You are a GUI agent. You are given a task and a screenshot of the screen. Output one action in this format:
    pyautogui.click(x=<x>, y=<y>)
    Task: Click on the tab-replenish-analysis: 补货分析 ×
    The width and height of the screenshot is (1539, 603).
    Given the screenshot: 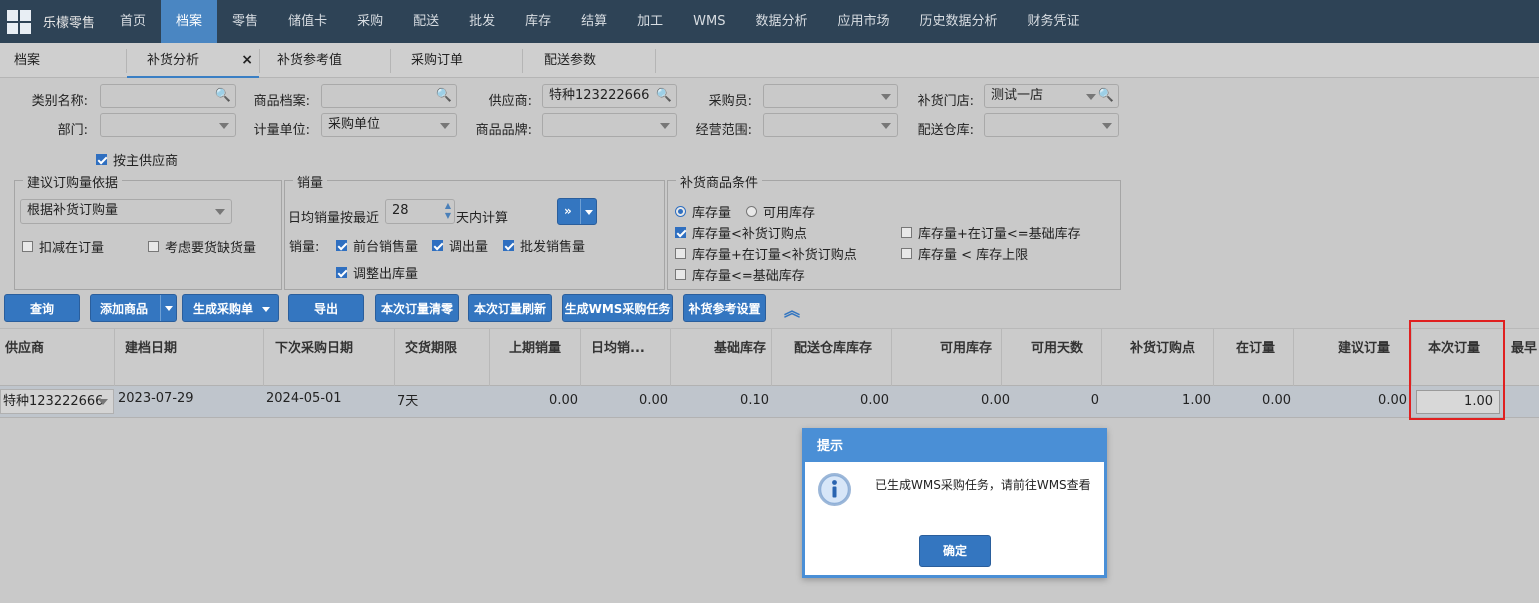 What is the action you would take?
    pyautogui.click(x=193, y=60)
    